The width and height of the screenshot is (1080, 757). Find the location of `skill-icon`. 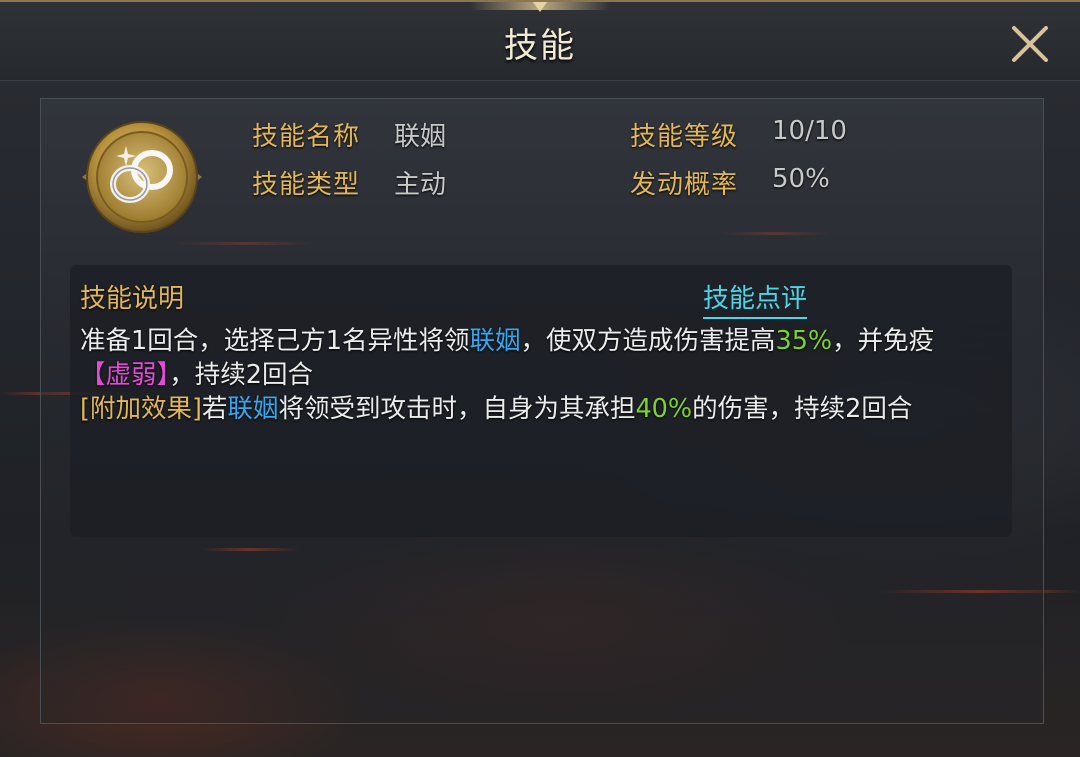

skill-icon is located at coordinates (142, 177).